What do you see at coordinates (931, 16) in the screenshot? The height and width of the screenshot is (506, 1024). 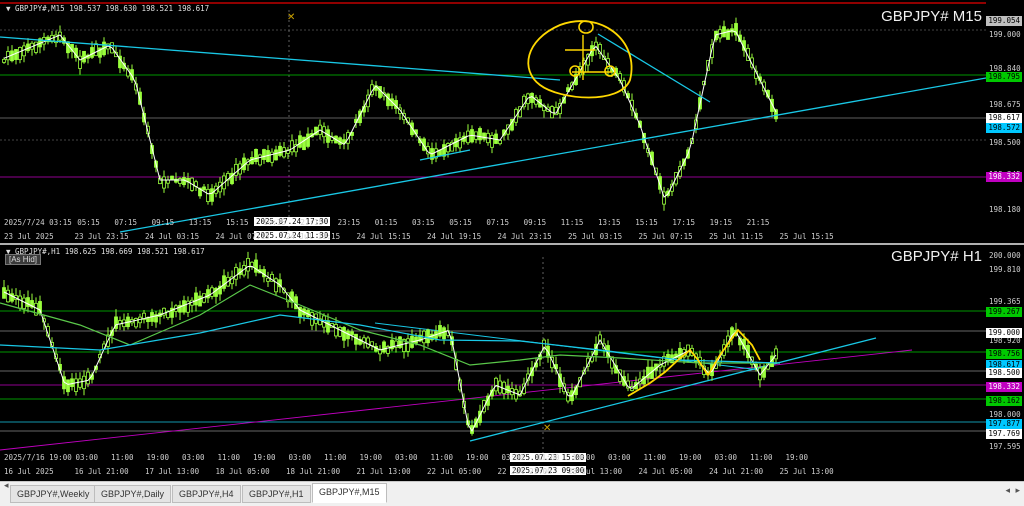 I see `m15-symbol-label: GBPJPY# M15` at bounding box center [931, 16].